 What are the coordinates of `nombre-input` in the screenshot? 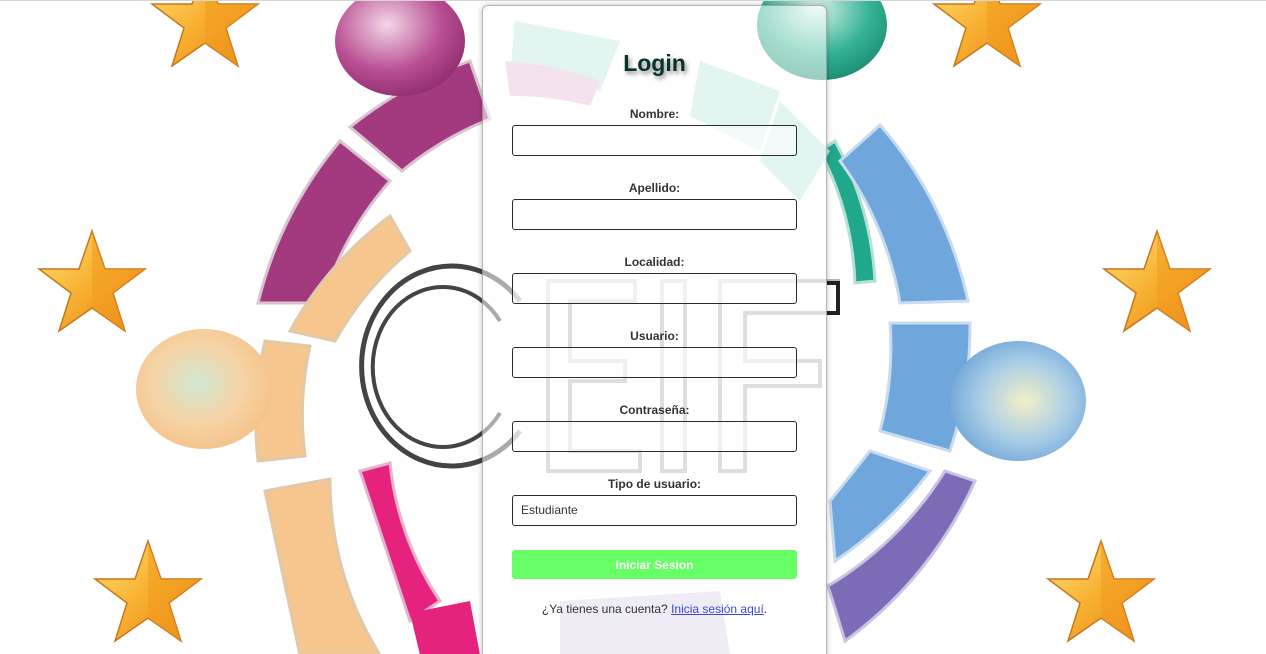 It's located at (654, 140).